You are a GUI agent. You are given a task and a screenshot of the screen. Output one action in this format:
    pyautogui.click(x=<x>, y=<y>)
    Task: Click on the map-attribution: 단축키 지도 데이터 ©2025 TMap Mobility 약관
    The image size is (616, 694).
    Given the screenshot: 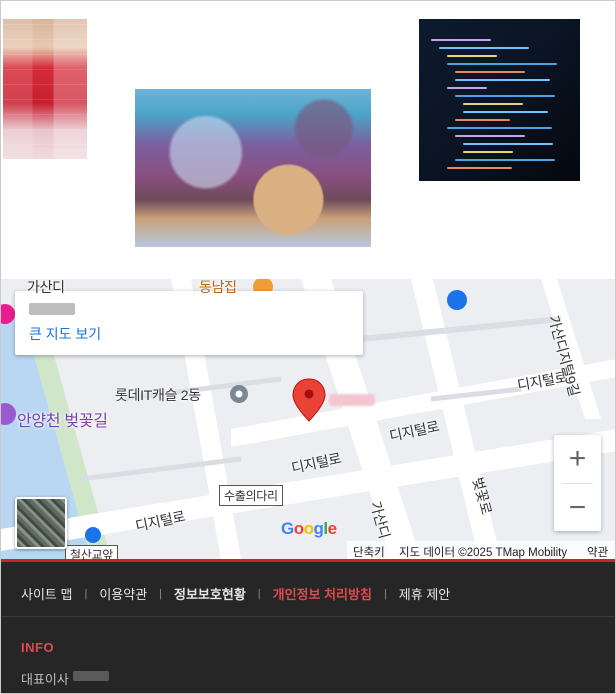 What is the action you would take?
    pyautogui.click(x=308, y=550)
    